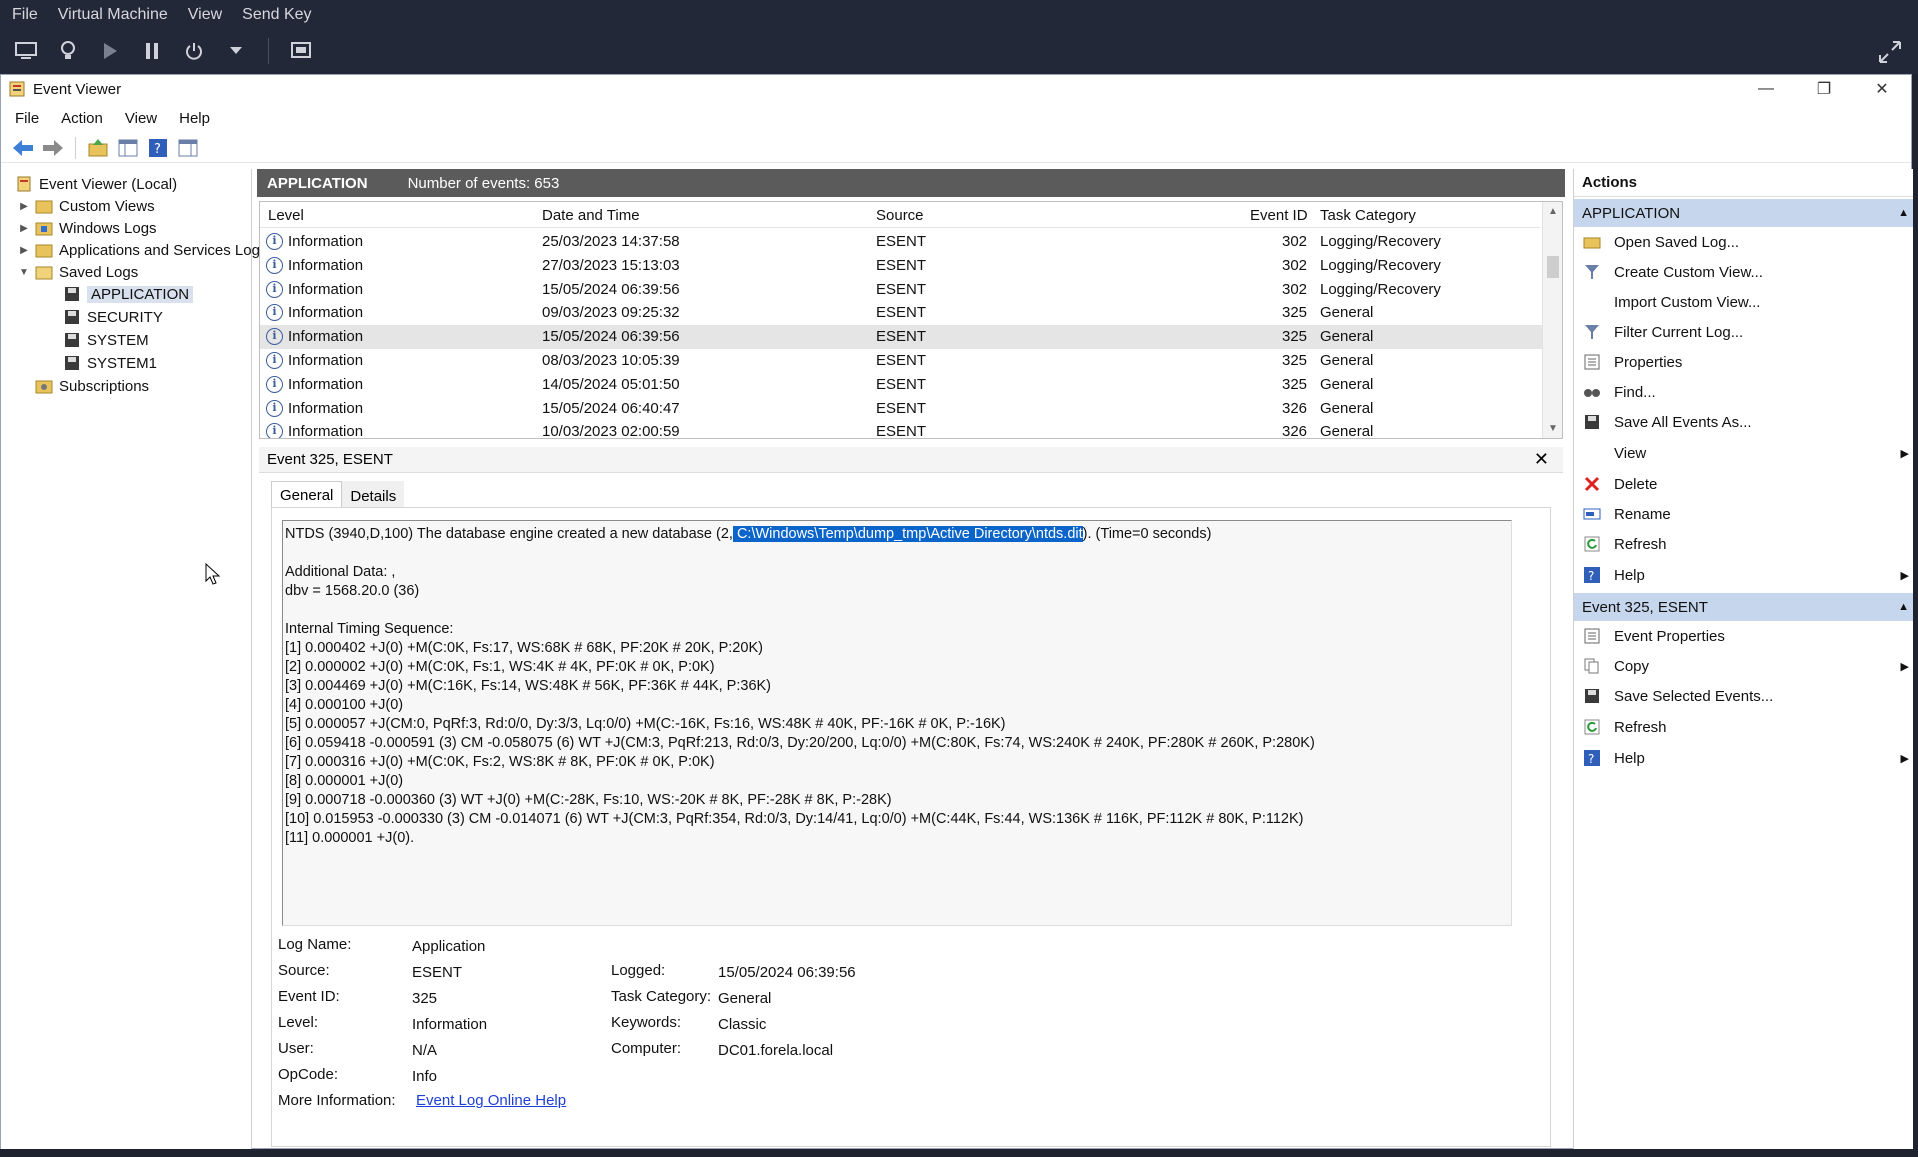  What do you see at coordinates (128, 148) in the screenshot?
I see `show-hide-tree-icon` at bounding box center [128, 148].